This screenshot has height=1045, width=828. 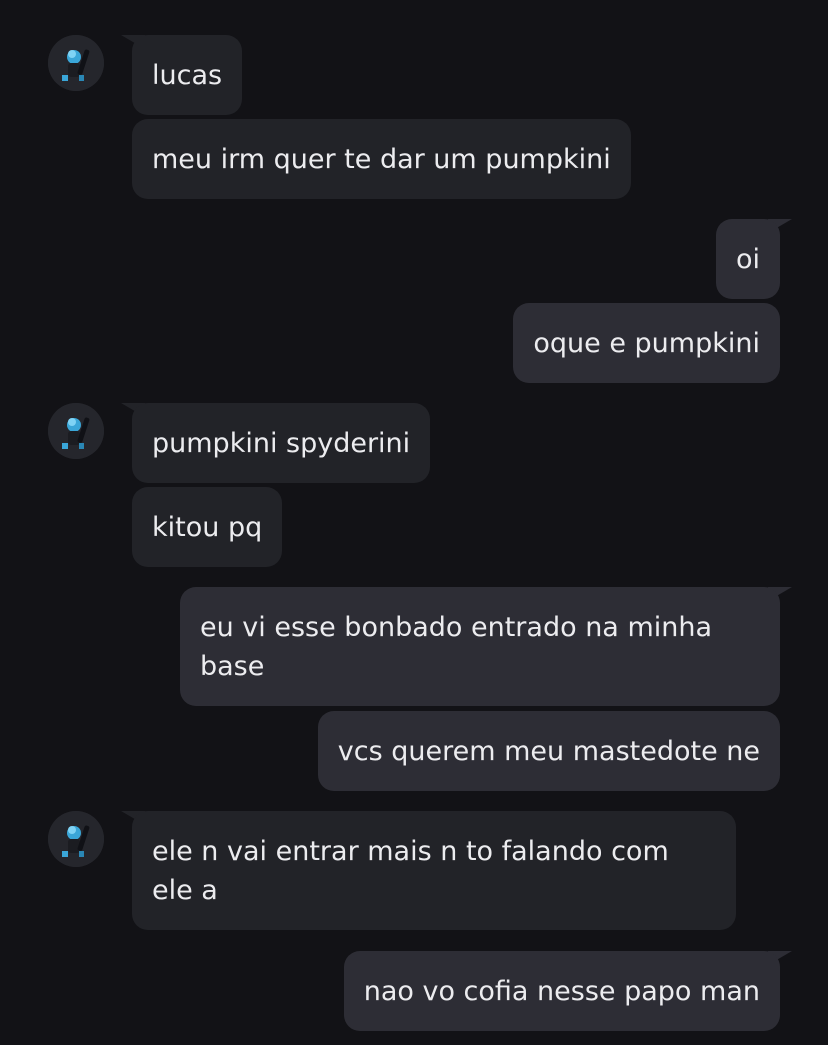 I want to click on message-text: pumpkini spyderini, so click(x=281, y=443).